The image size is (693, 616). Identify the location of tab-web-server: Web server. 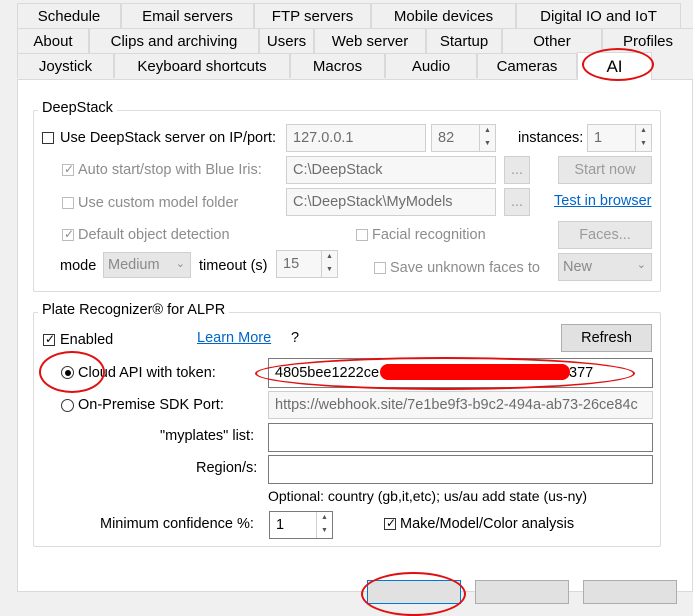
(370, 40).